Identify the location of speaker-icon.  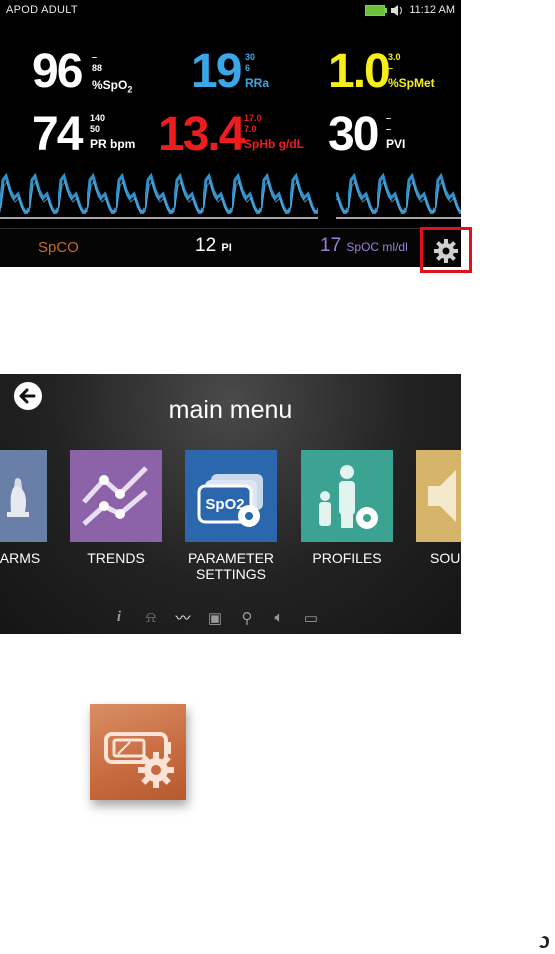
(397, 10).